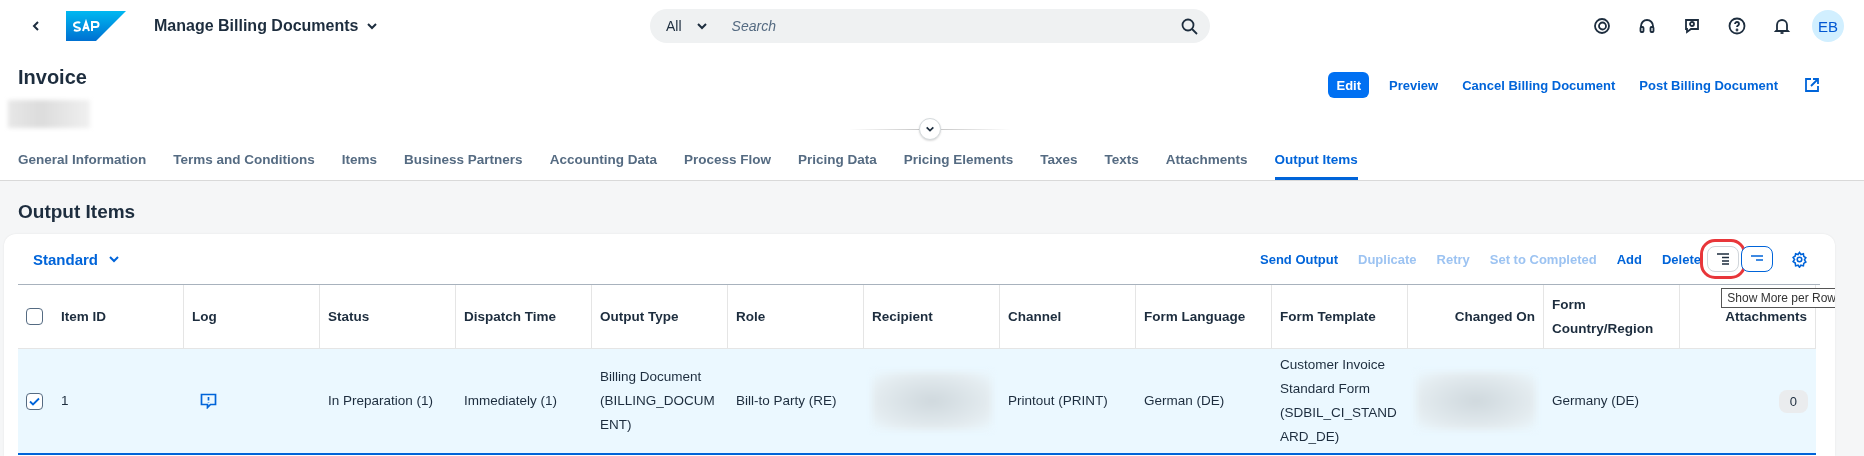  I want to click on column-header: Dispatch Time, so click(510, 316).